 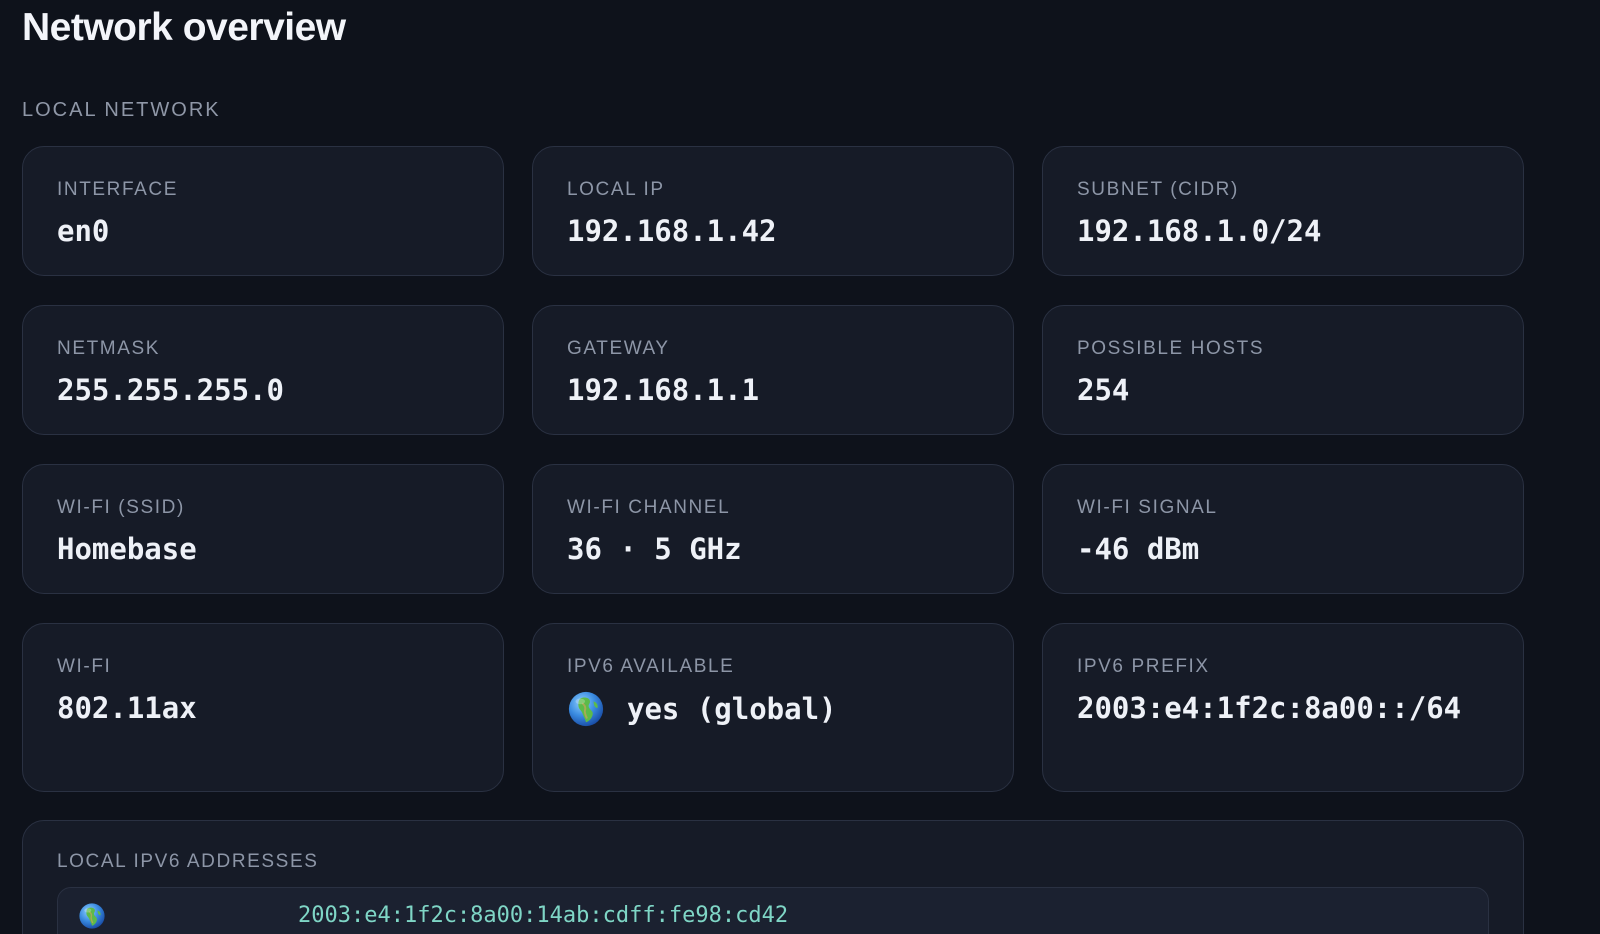 I want to click on card-label: WI-FI, so click(x=84, y=666).